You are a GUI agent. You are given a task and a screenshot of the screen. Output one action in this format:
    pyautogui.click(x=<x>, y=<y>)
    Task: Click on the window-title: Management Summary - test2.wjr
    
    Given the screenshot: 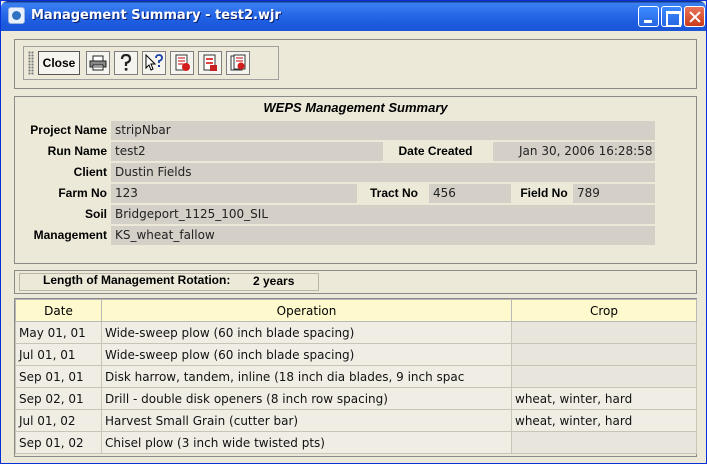 What is the action you would take?
    pyautogui.click(x=156, y=15)
    